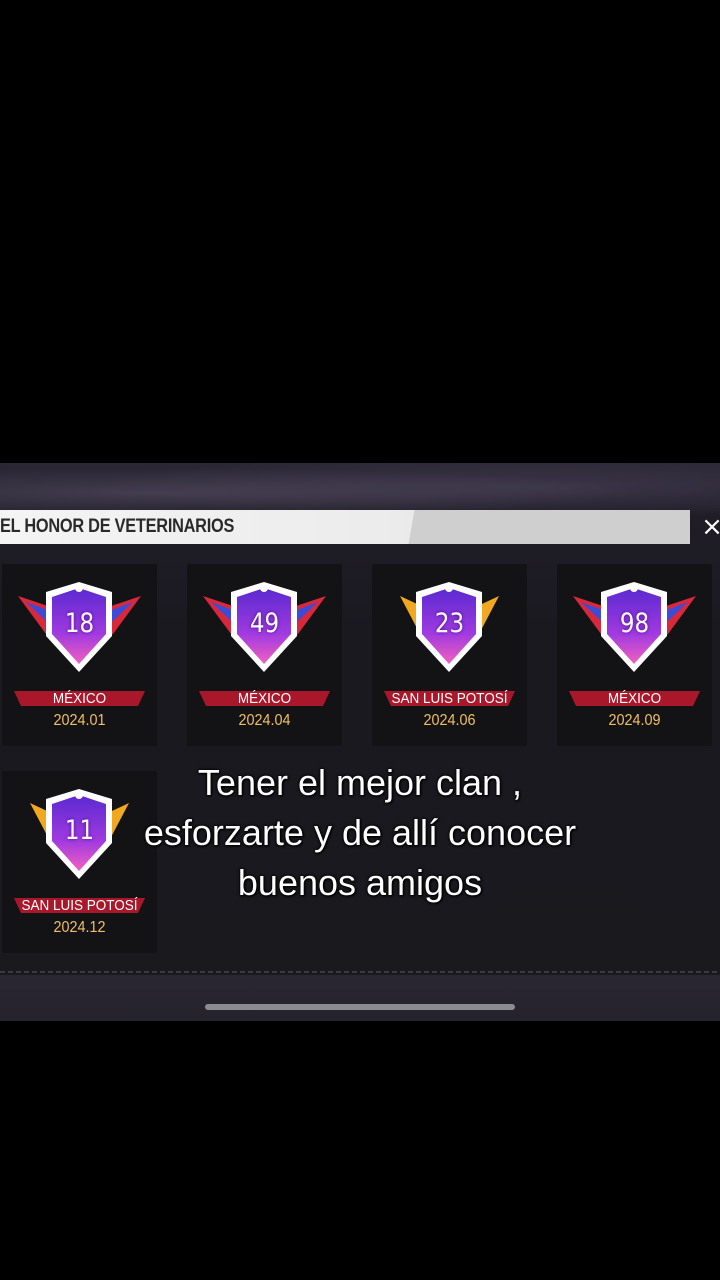 This screenshot has width=720, height=1280. Describe the element at coordinates (449, 623) in the screenshot. I see `badge-number: 23` at that location.